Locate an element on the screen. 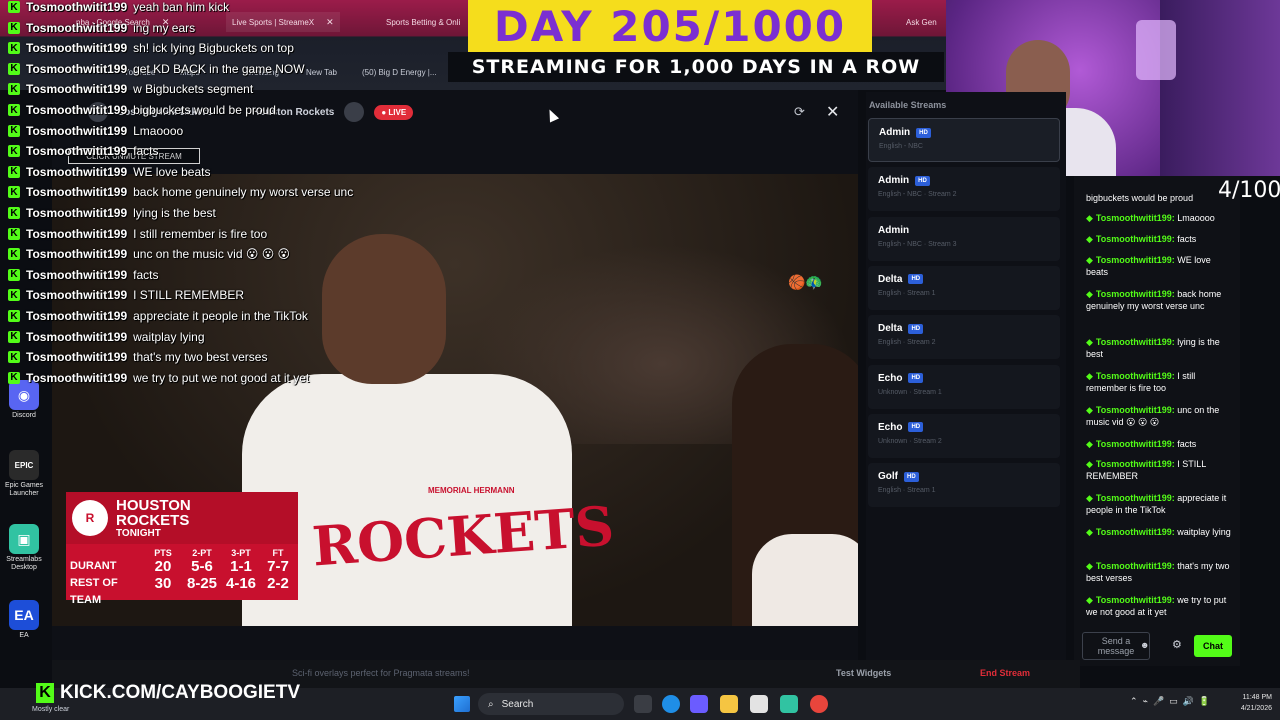 The height and width of the screenshot is (720, 1280). refresh-icon: ⟳ is located at coordinates (801, 111).